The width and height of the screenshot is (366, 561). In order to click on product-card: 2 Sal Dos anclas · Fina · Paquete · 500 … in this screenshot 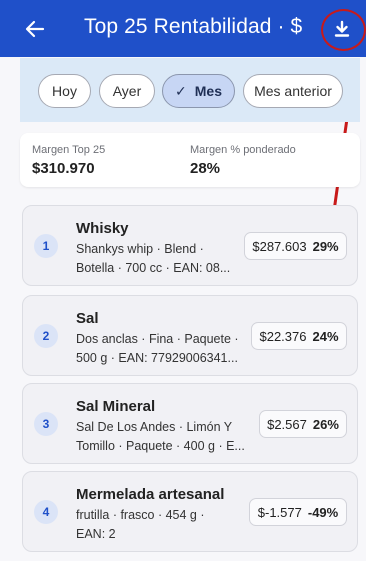, I will do `click(190, 335)`.